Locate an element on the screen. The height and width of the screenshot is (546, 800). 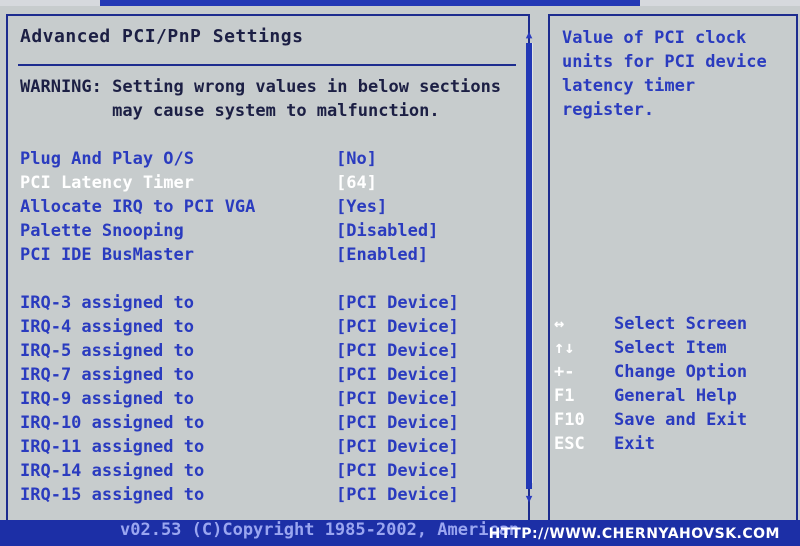
left-right-arrow-icon: ↔ is located at coordinates (559, 324).